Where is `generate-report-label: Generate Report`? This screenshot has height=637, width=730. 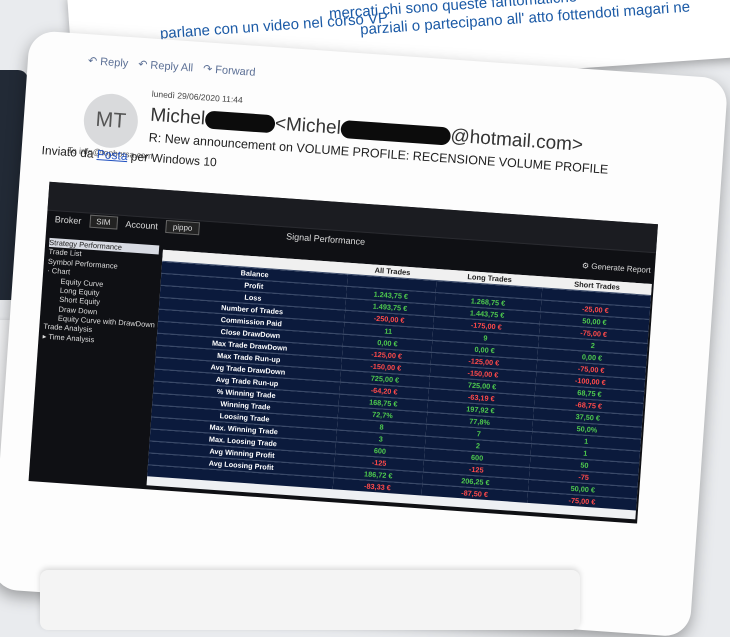
generate-report-label: Generate Report is located at coordinates (621, 268).